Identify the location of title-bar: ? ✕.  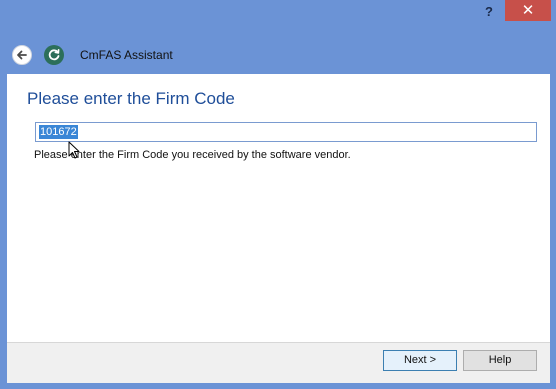
(278, 14).